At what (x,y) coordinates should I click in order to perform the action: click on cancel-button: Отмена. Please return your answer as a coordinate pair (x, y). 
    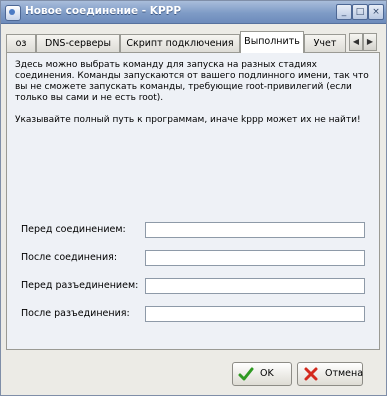
    Looking at the image, I should click on (330, 374).